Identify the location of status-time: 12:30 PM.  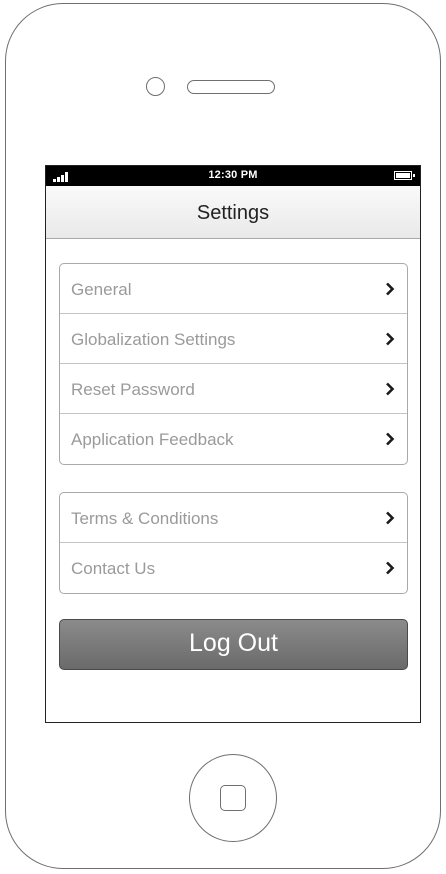
(233, 175).